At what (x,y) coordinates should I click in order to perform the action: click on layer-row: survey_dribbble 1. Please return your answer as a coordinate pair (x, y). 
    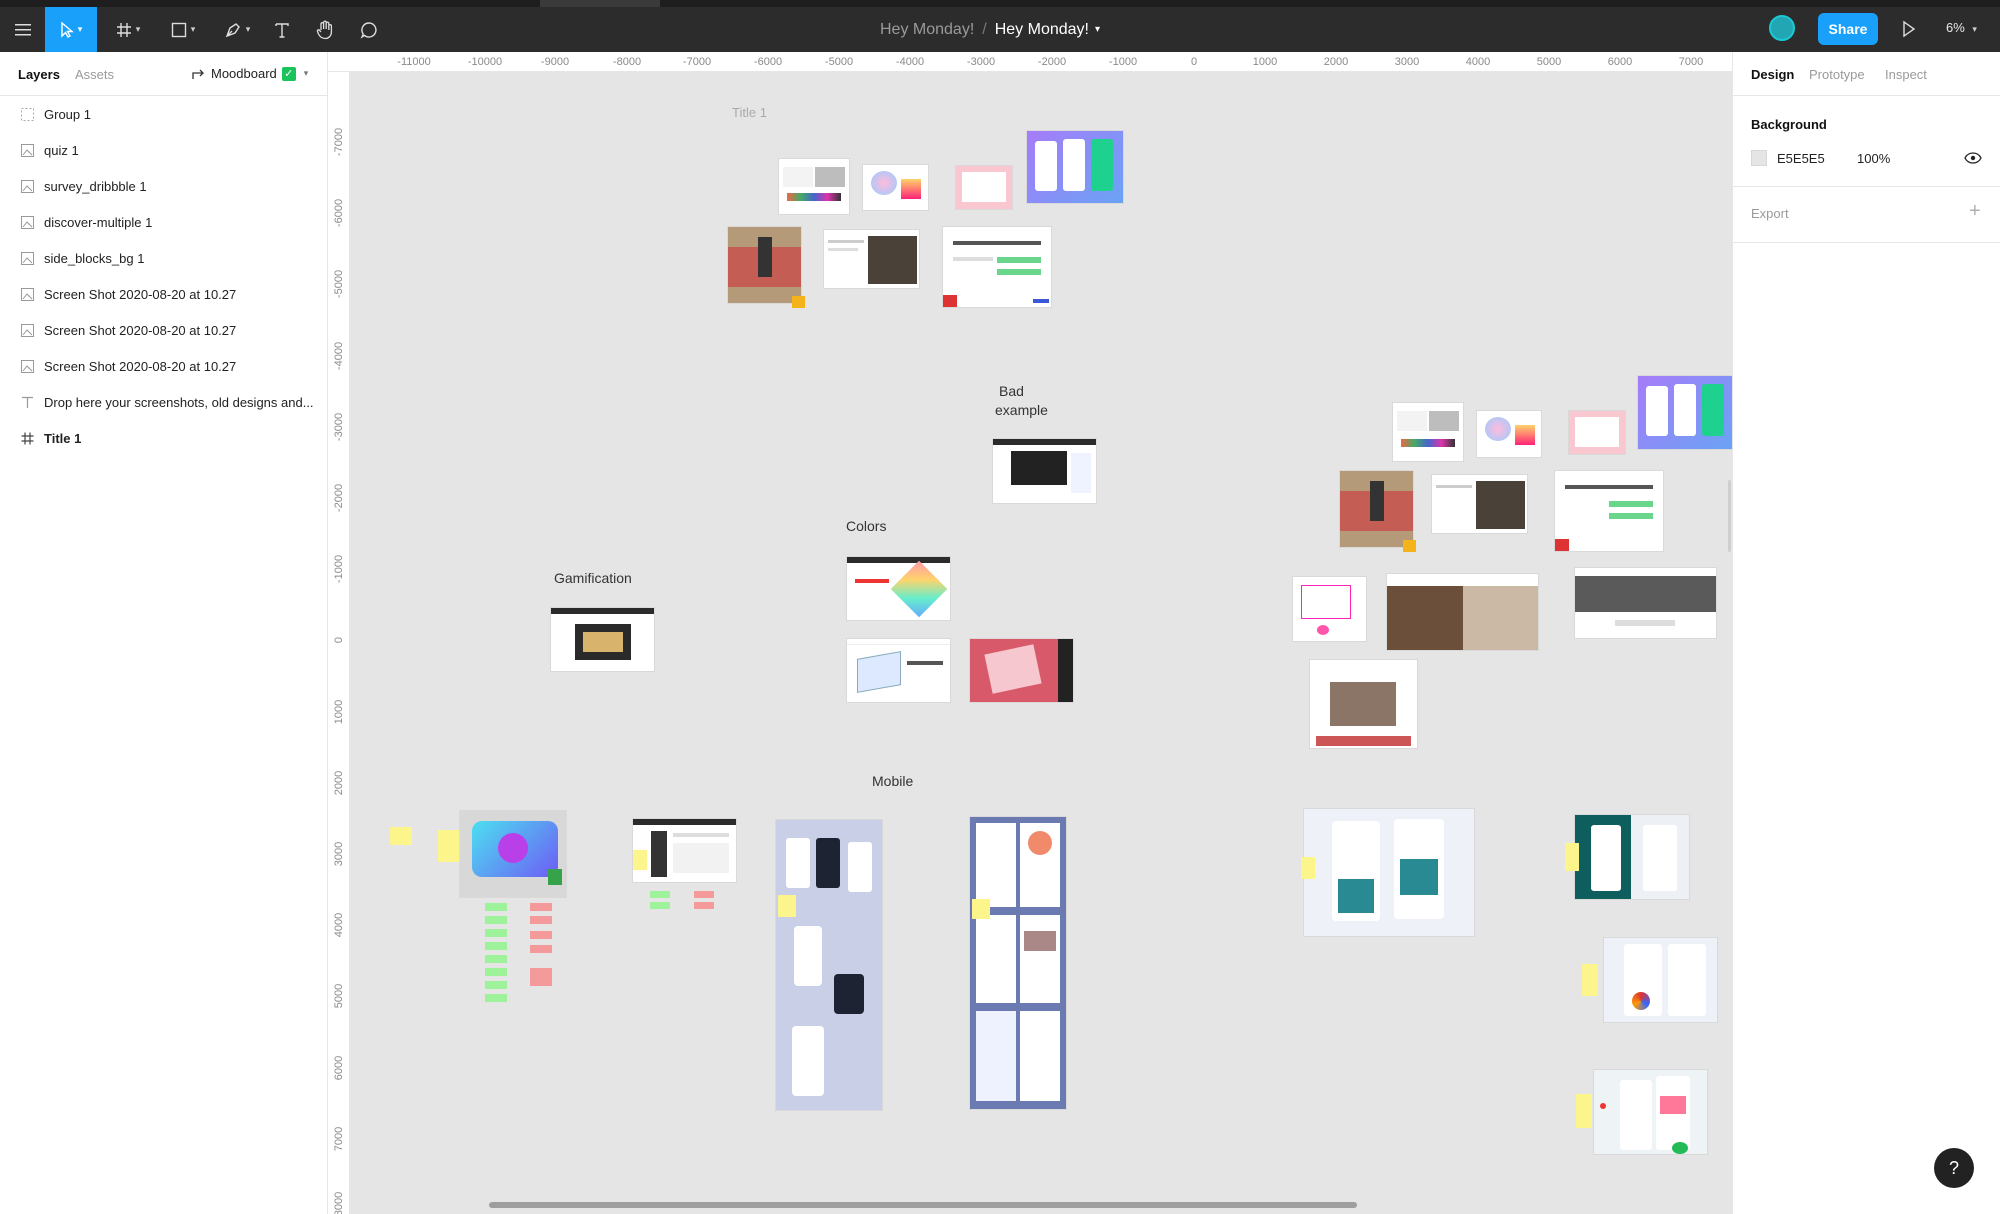
    Looking at the image, I should click on (163, 186).